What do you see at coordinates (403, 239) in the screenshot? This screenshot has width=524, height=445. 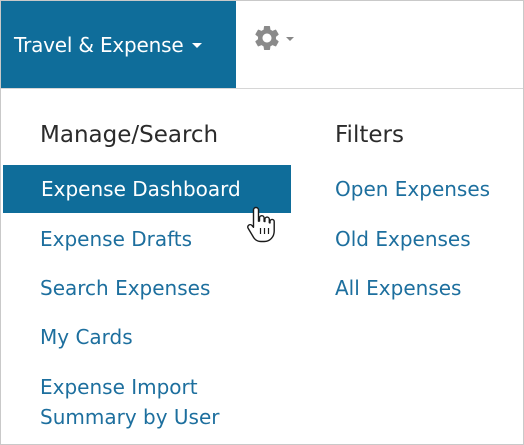 I see `menu-item-old-expenses: Old Expenses` at bounding box center [403, 239].